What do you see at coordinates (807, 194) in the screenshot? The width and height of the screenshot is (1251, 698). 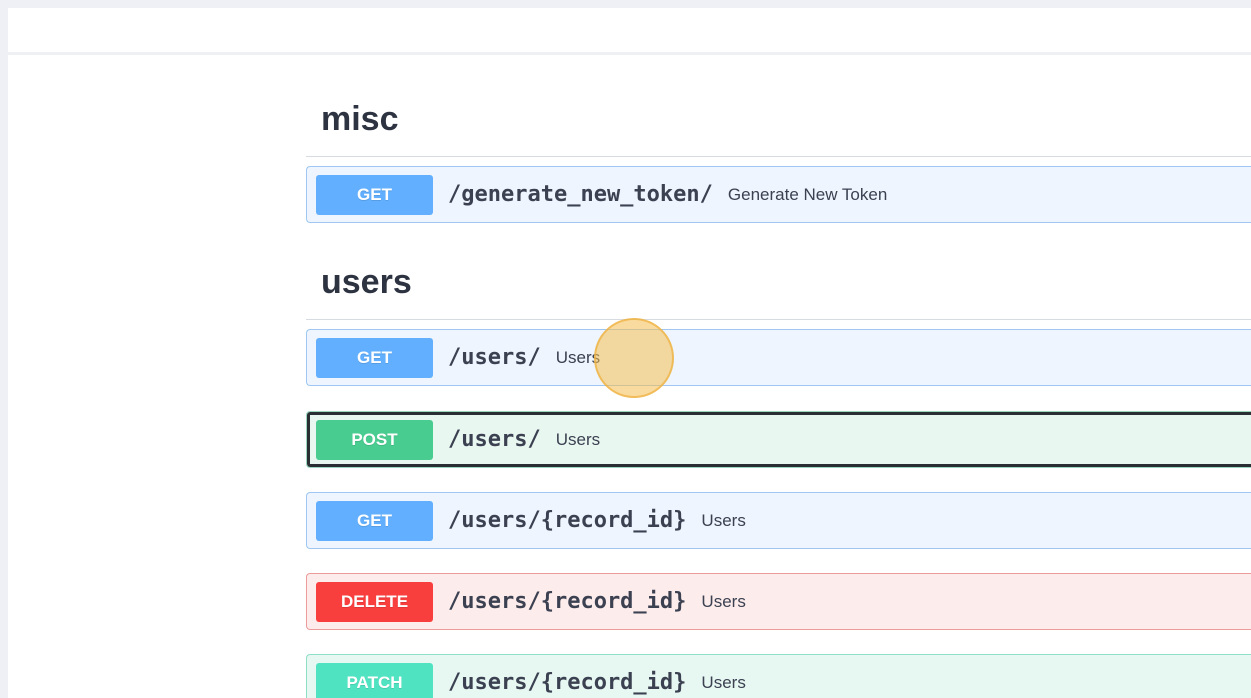 I see `operation-summary: Generate New Token` at bounding box center [807, 194].